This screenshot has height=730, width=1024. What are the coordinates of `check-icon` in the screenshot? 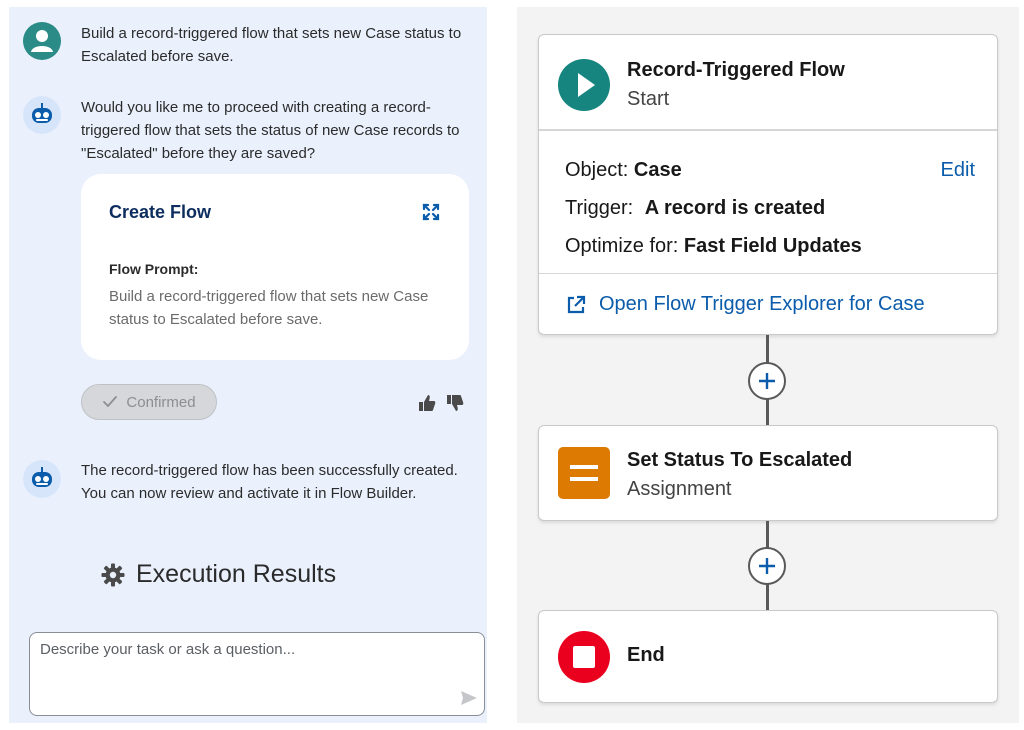 It's located at (110, 402).